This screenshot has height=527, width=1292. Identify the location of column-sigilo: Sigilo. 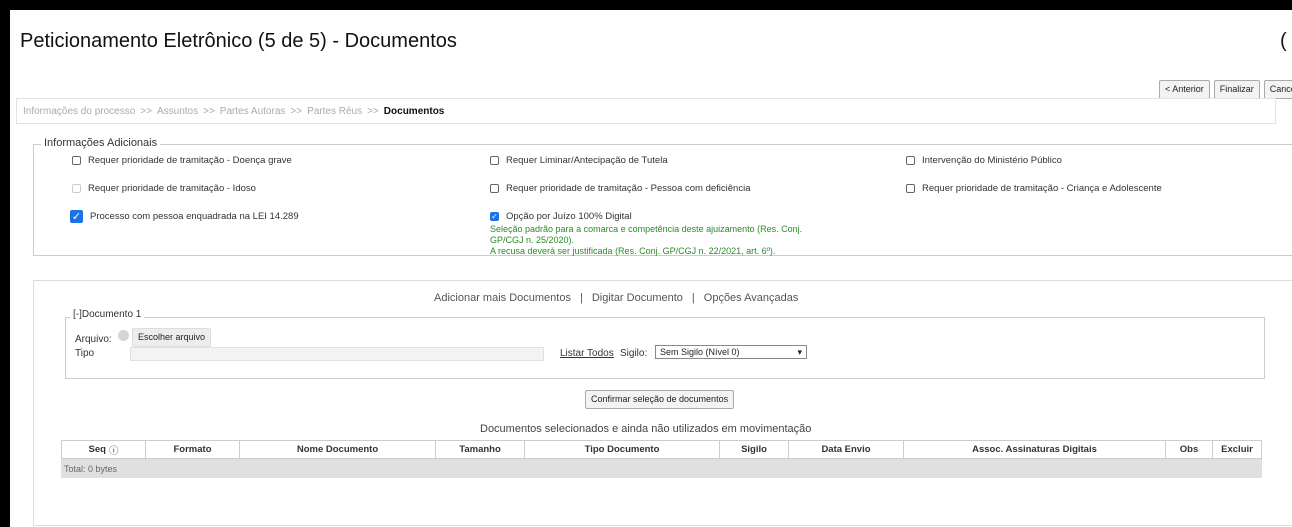
(754, 449).